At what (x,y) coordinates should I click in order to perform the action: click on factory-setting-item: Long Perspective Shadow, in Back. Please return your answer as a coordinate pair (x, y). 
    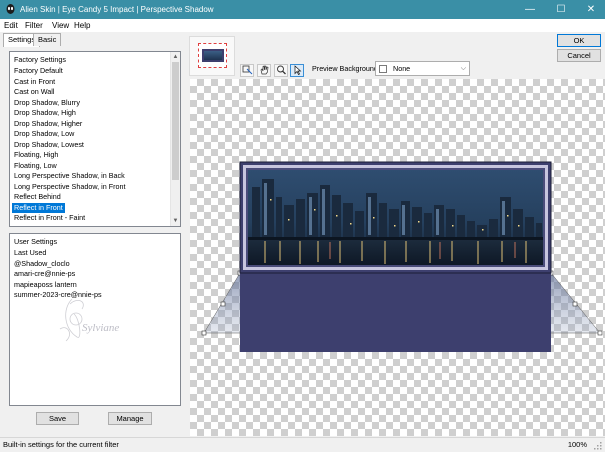
    Looking at the image, I should click on (69, 176).